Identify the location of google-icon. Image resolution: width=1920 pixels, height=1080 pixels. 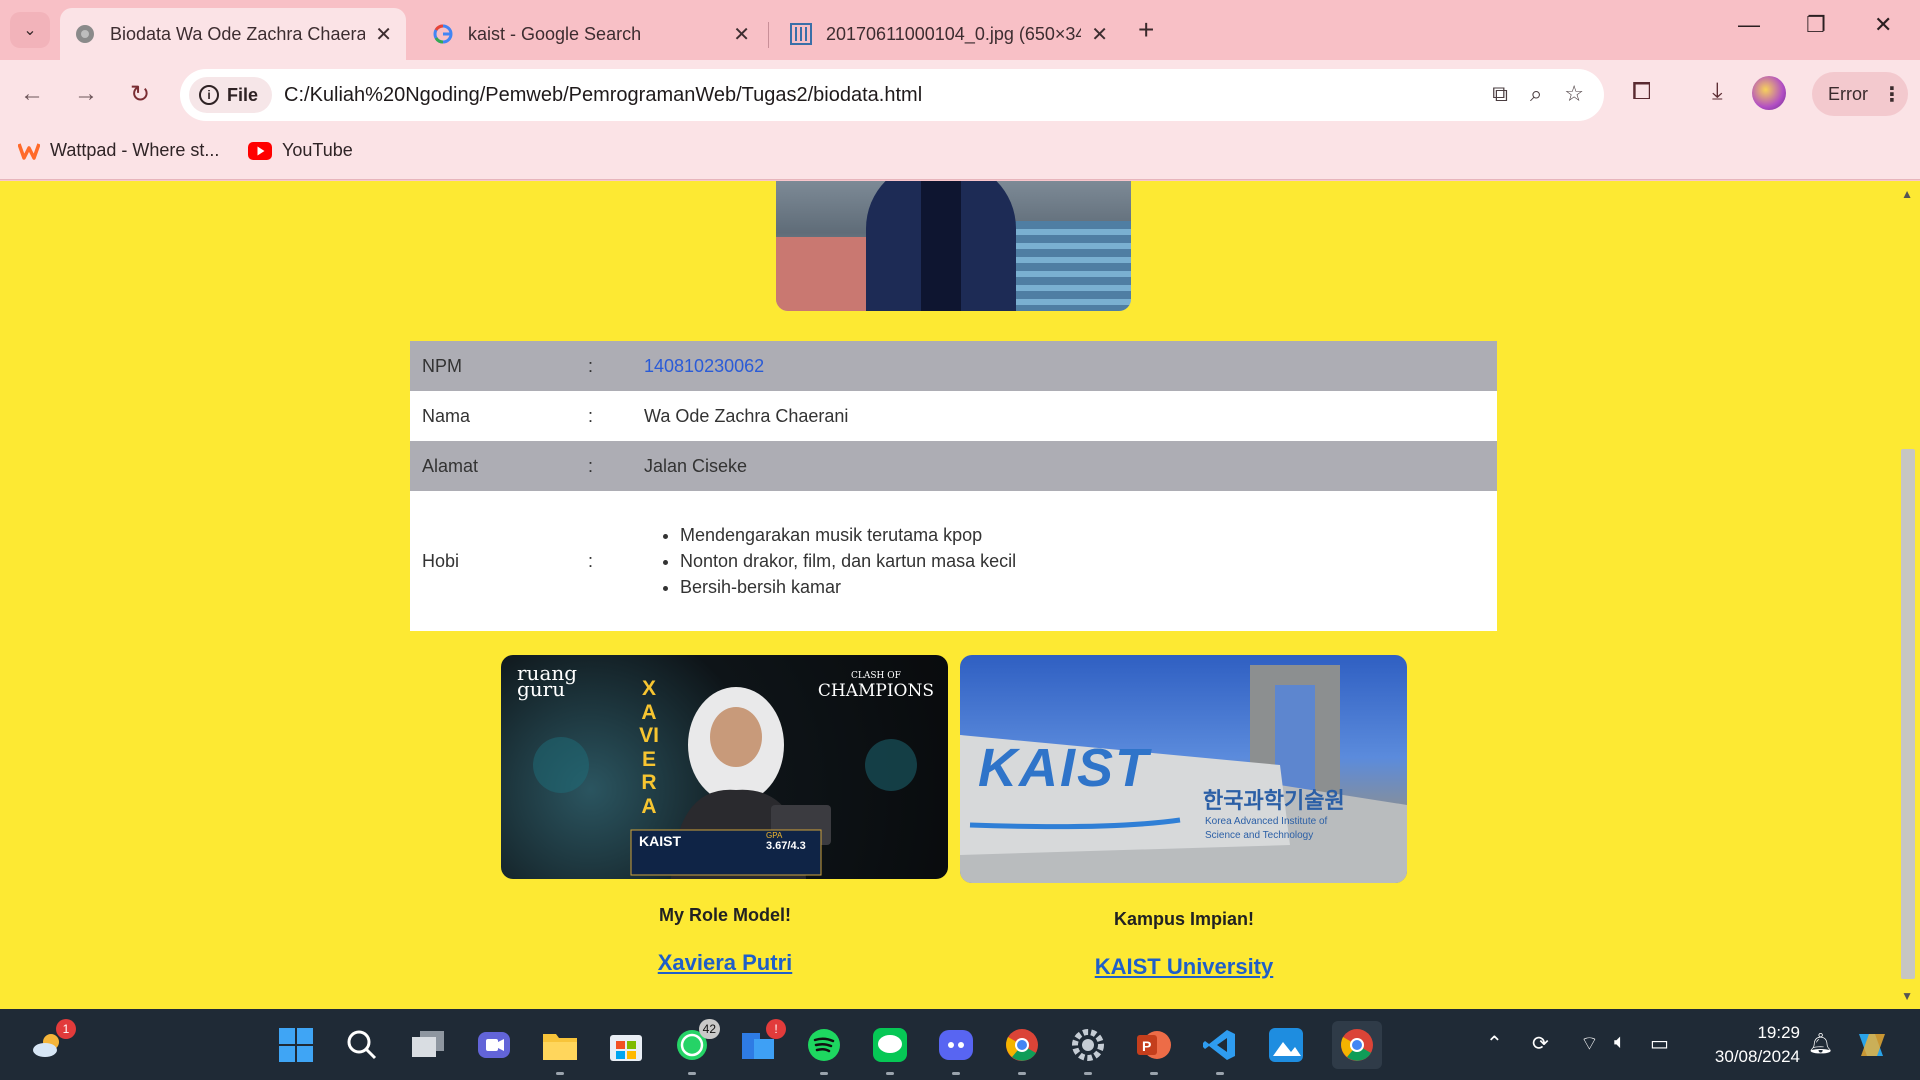
(443, 34).